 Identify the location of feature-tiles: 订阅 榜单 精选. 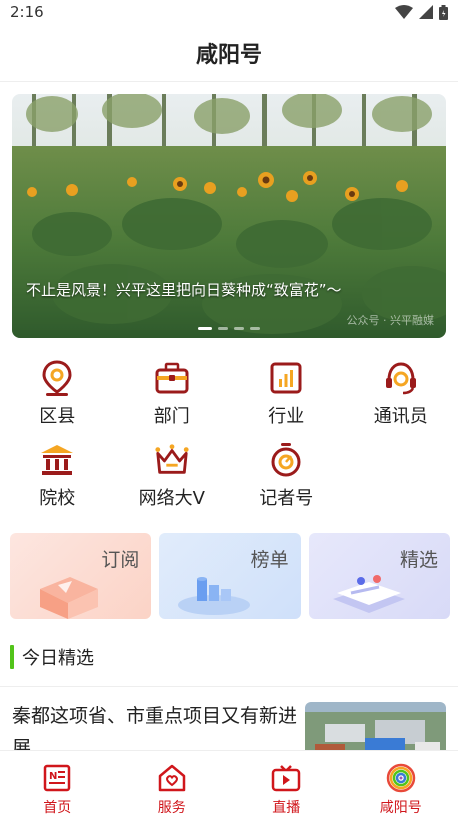
(230, 576).